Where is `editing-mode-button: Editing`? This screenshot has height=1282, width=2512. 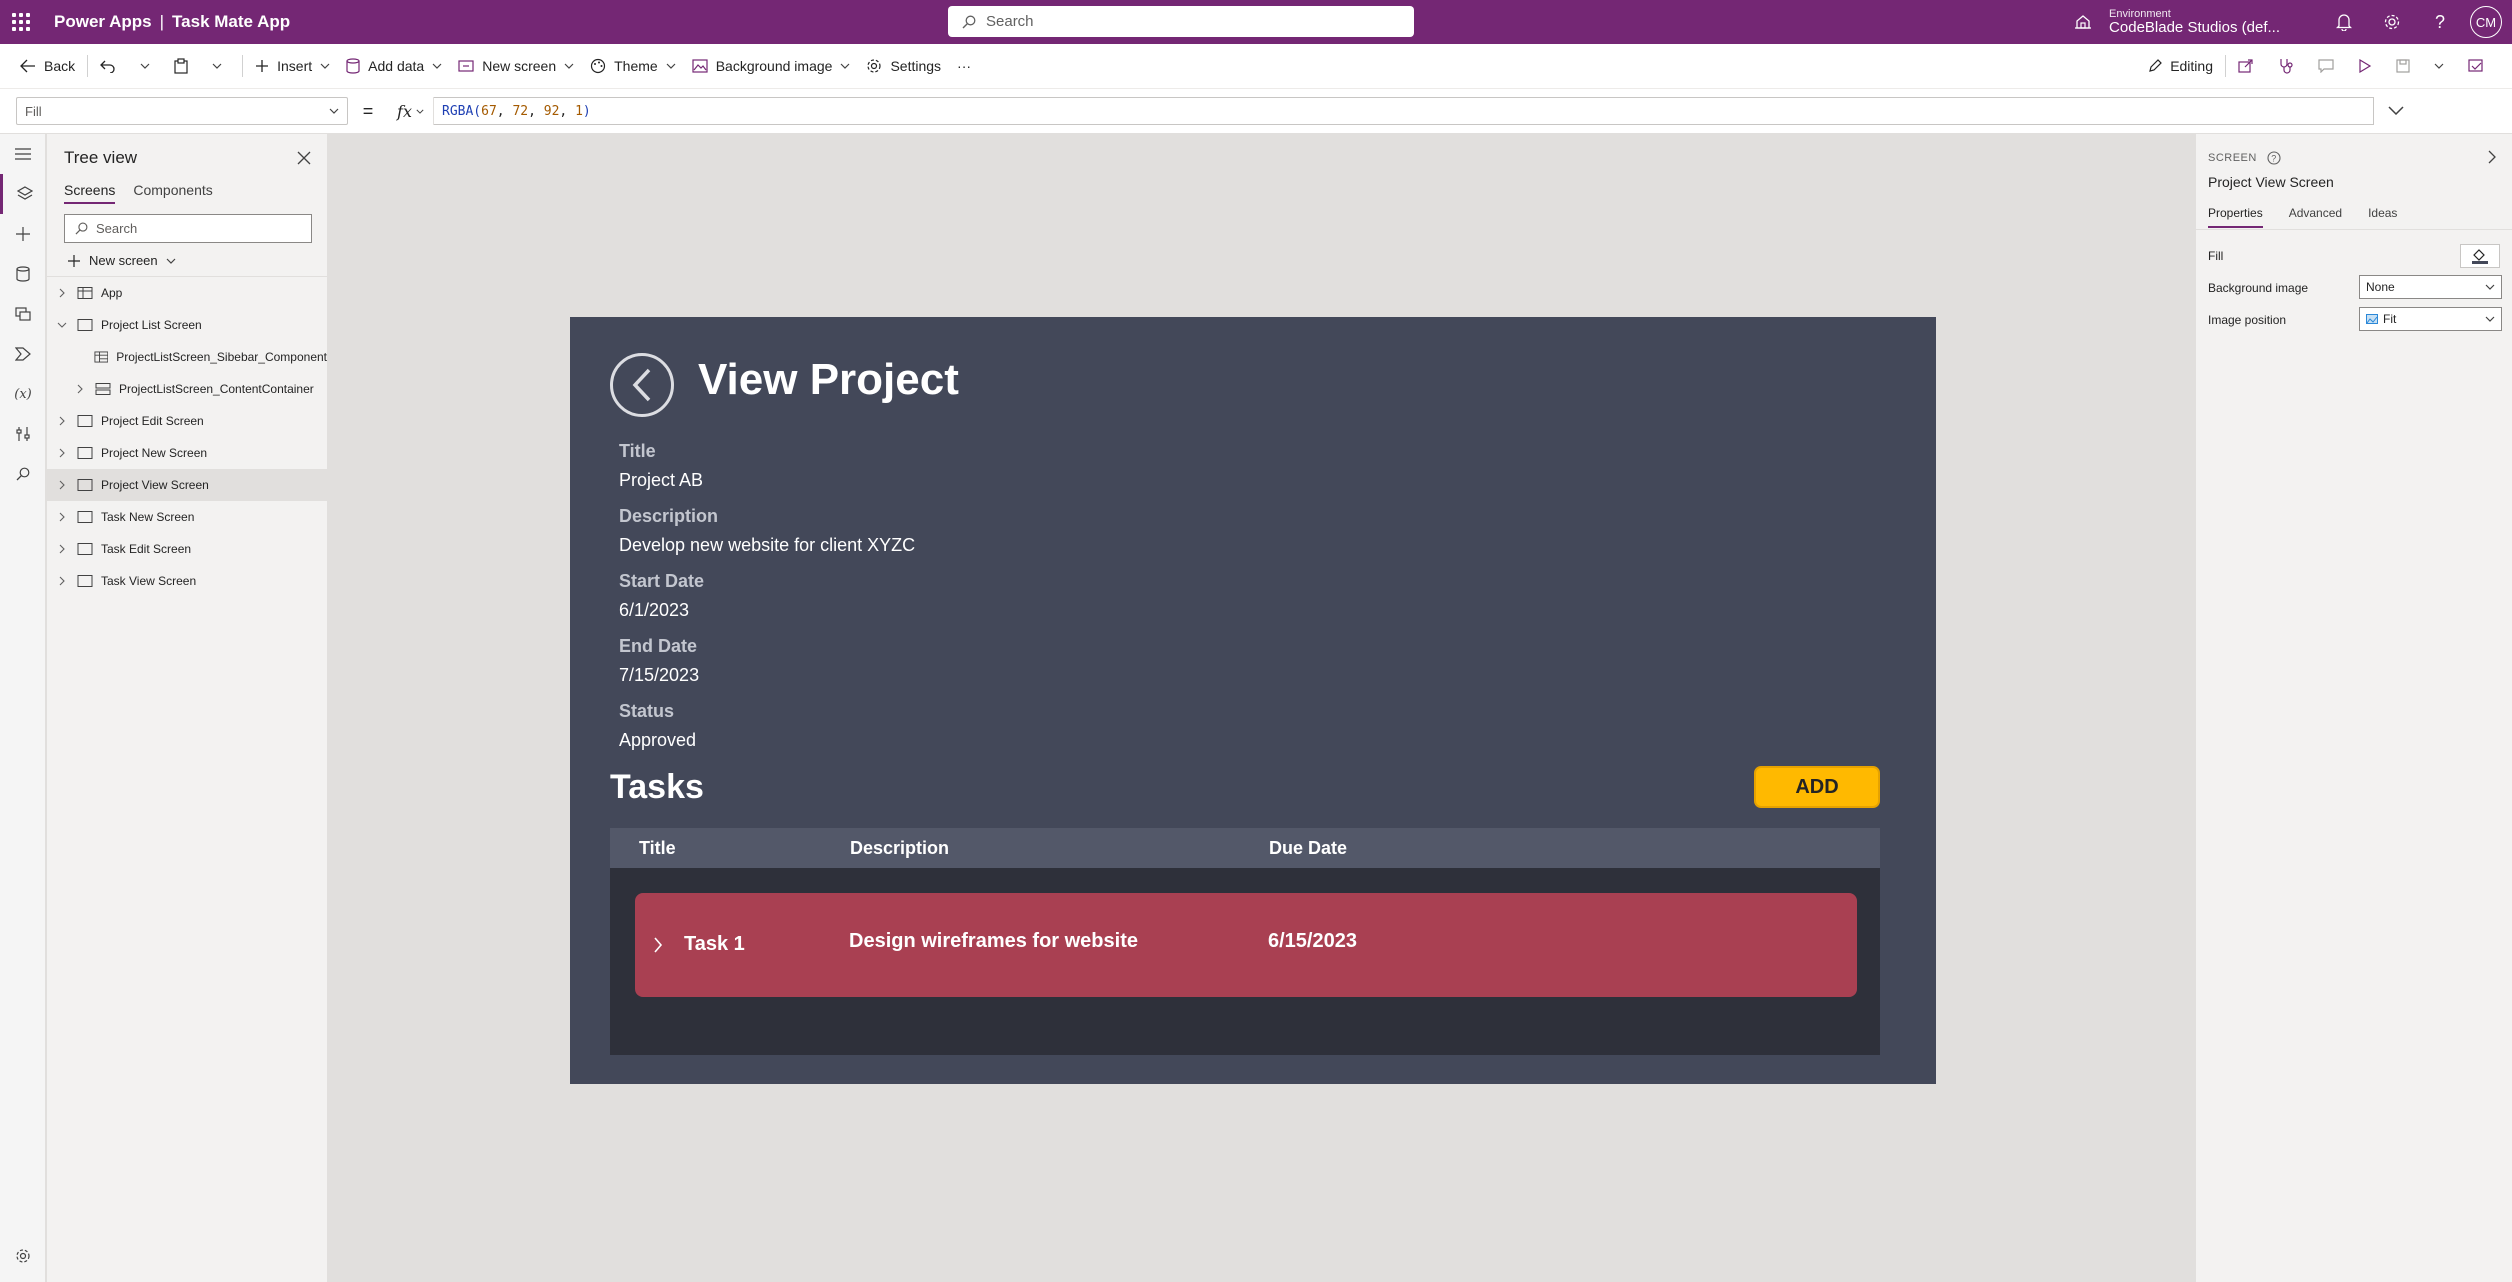
editing-mode-button: Editing is located at coordinates (2180, 66).